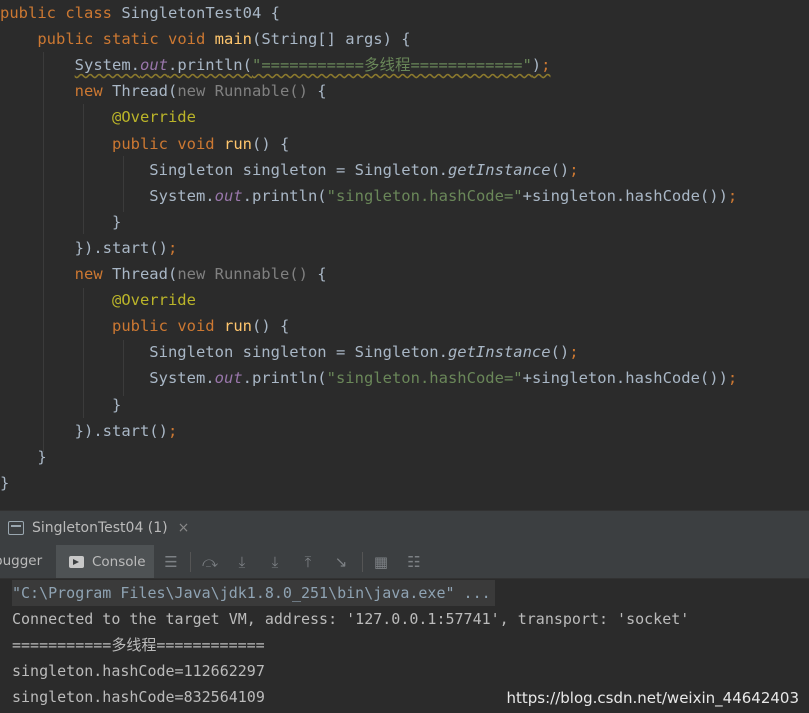 This screenshot has width=809, height=713. What do you see at coordinates (224, 352) in the screenshot?
I see `code-token: Singleton singleton = Singleton.` at bounding box center [224, 352].